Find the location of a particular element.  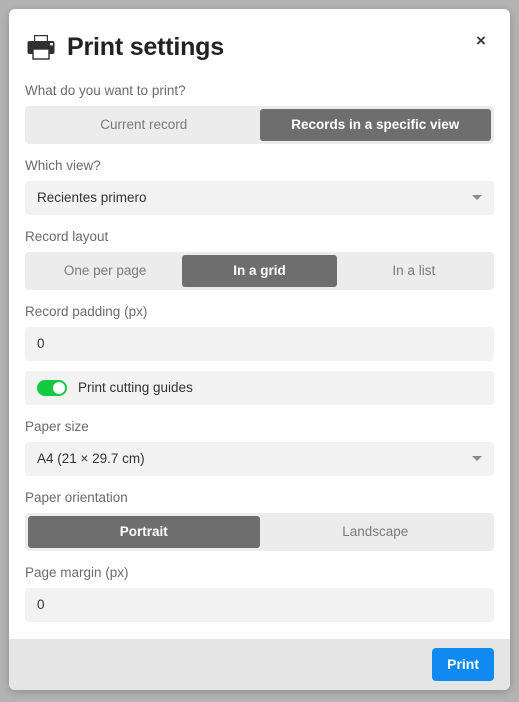

segment-current-record: Current record is located at coordinates (144, 125).